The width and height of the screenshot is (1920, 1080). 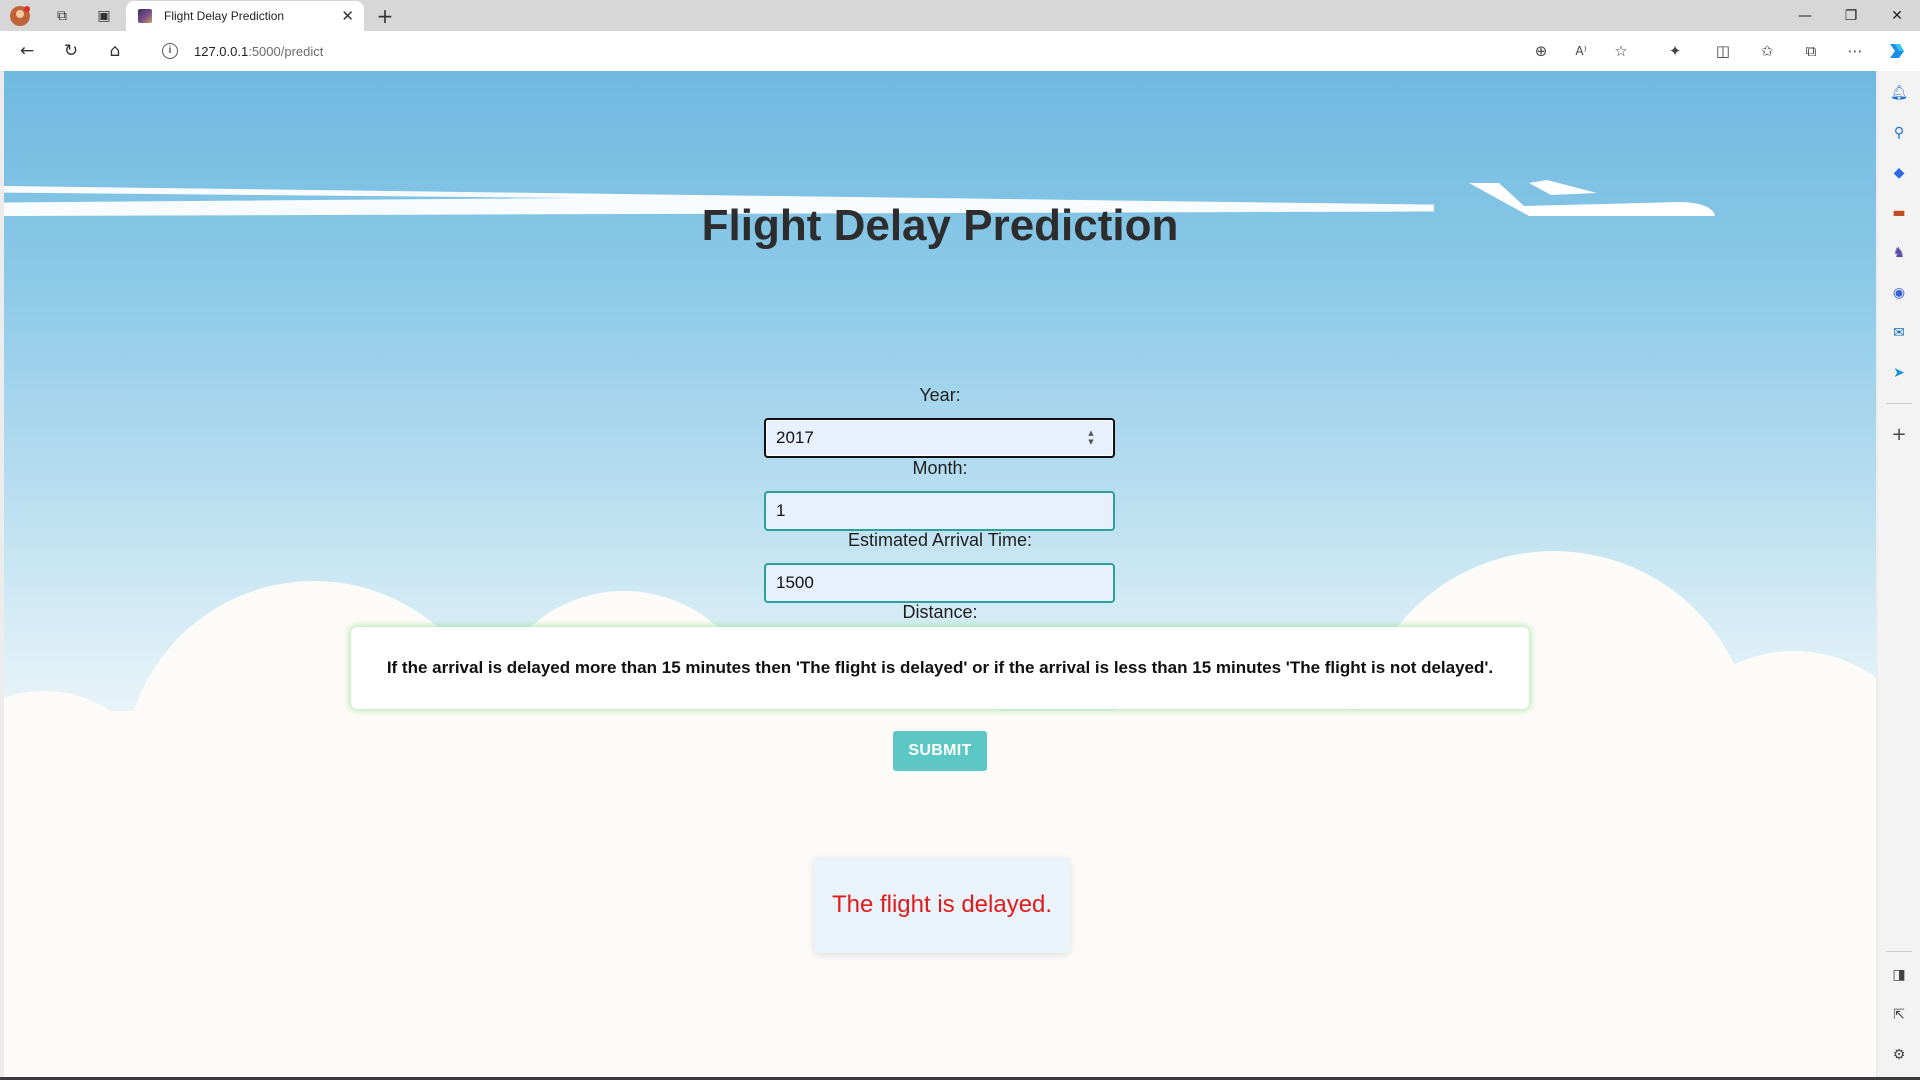 What do you see at coordinates (1899, 213) in the screenshot?
I see `tools-briefcase-icon: ▬` at bounding box center [1899, 213].